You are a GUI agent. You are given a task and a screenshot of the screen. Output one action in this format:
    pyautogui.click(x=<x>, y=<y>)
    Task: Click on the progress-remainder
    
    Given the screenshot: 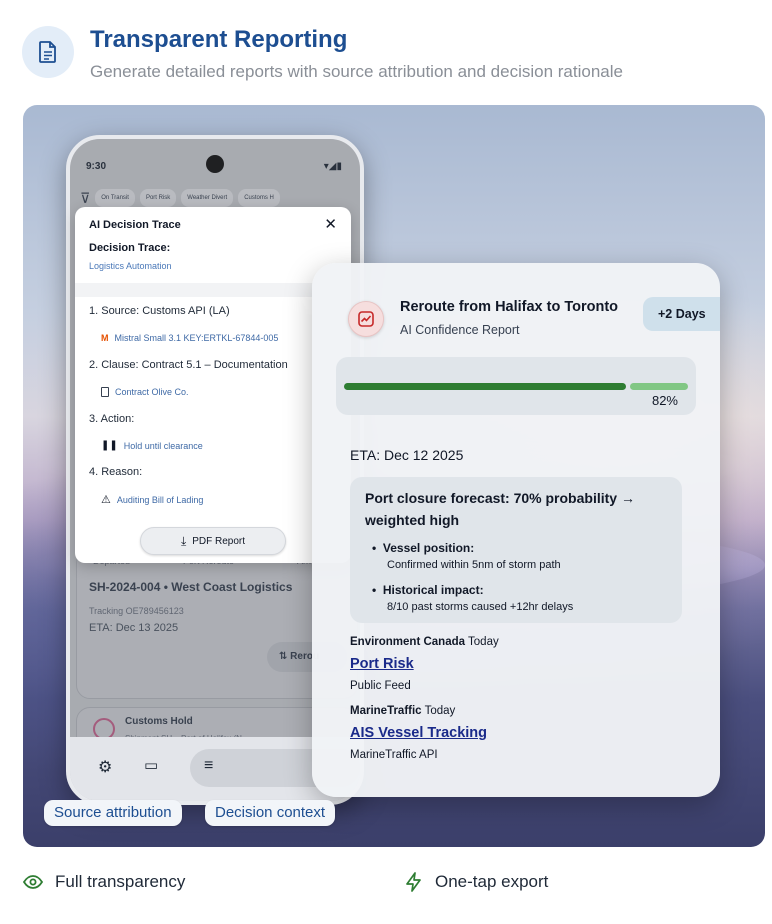 What is the action you would take?
    pyautogui.click(x=659, y=386)
    